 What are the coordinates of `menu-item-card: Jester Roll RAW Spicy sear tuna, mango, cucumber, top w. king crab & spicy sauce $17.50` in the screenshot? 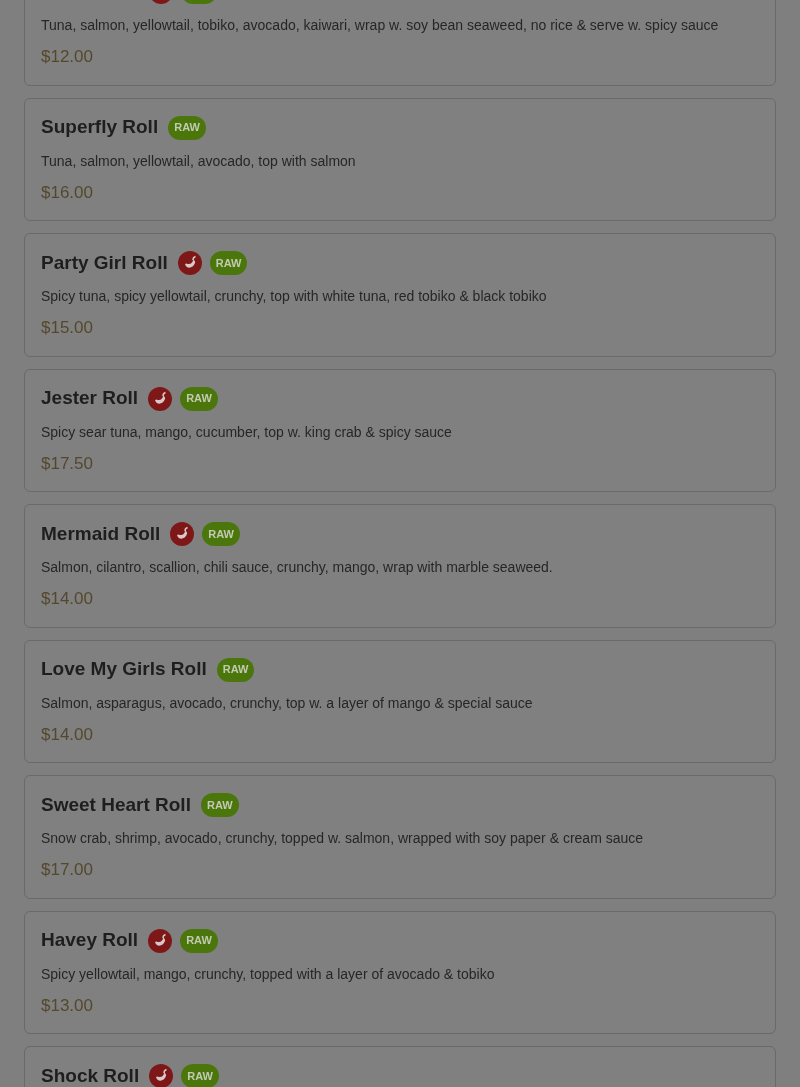 It's located at (400, 430).